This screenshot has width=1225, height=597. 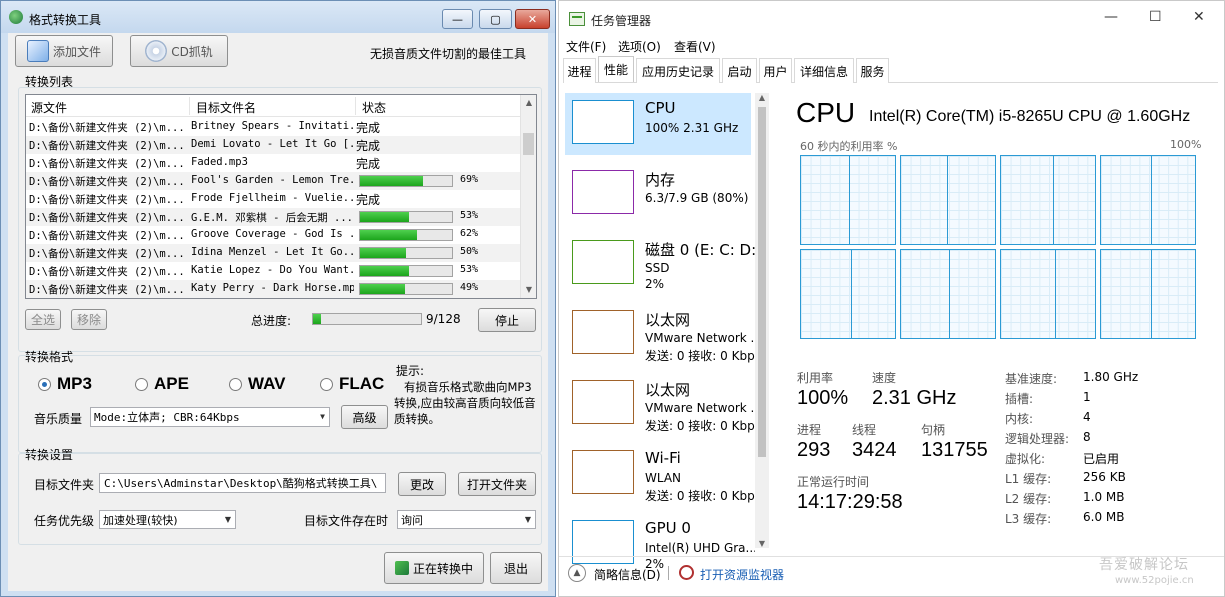 I want to click on list-header: 源文件 目标文件名 状态, so click(x=273, y=106).